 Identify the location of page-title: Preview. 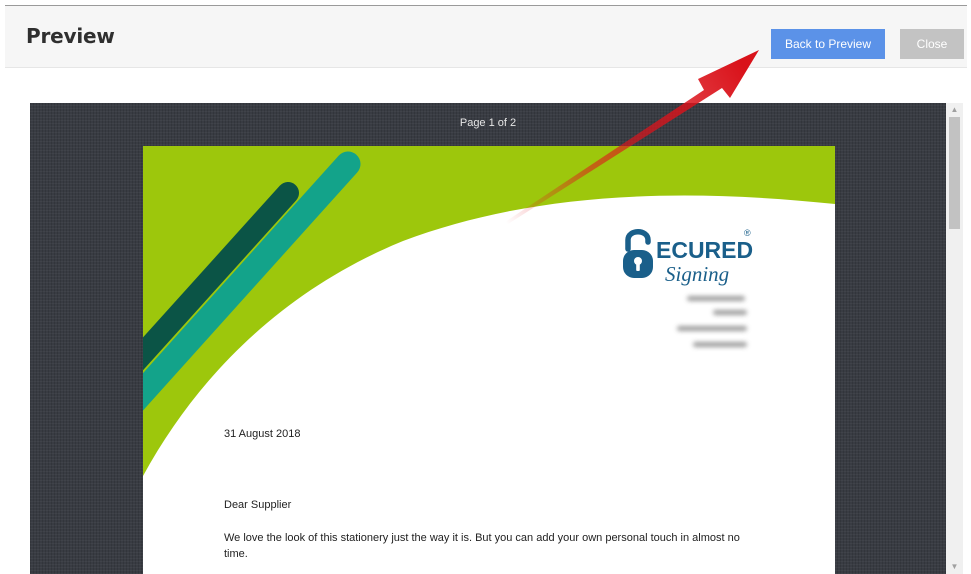
(70, 36).